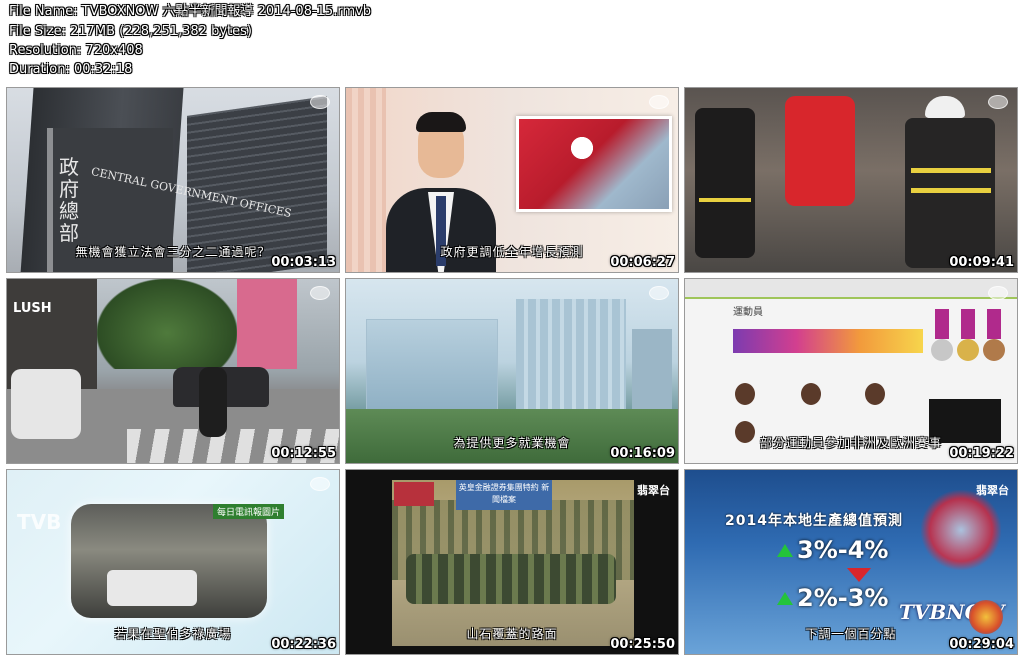 This screenshot has width=1024, height=661. Describe the element at coordinates (414, 494) in the screenshot. I see `sponsor-logo-icon` at that location.